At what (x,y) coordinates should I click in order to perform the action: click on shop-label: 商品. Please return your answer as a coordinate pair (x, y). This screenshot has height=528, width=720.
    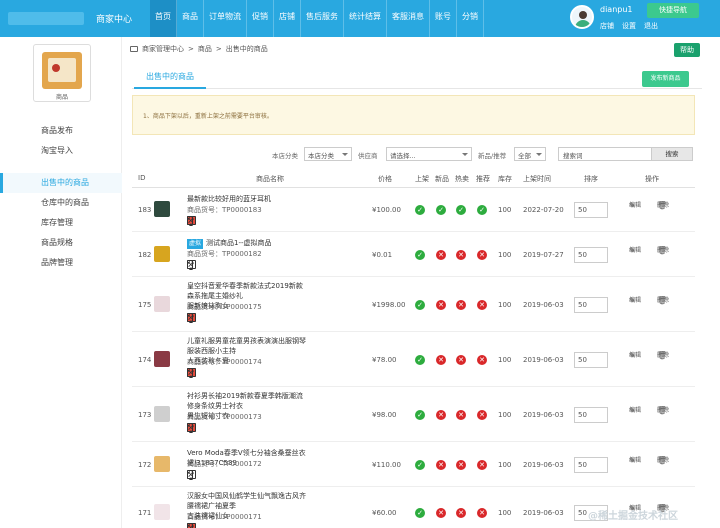
    Looking at the image, I should click on (61, 97).